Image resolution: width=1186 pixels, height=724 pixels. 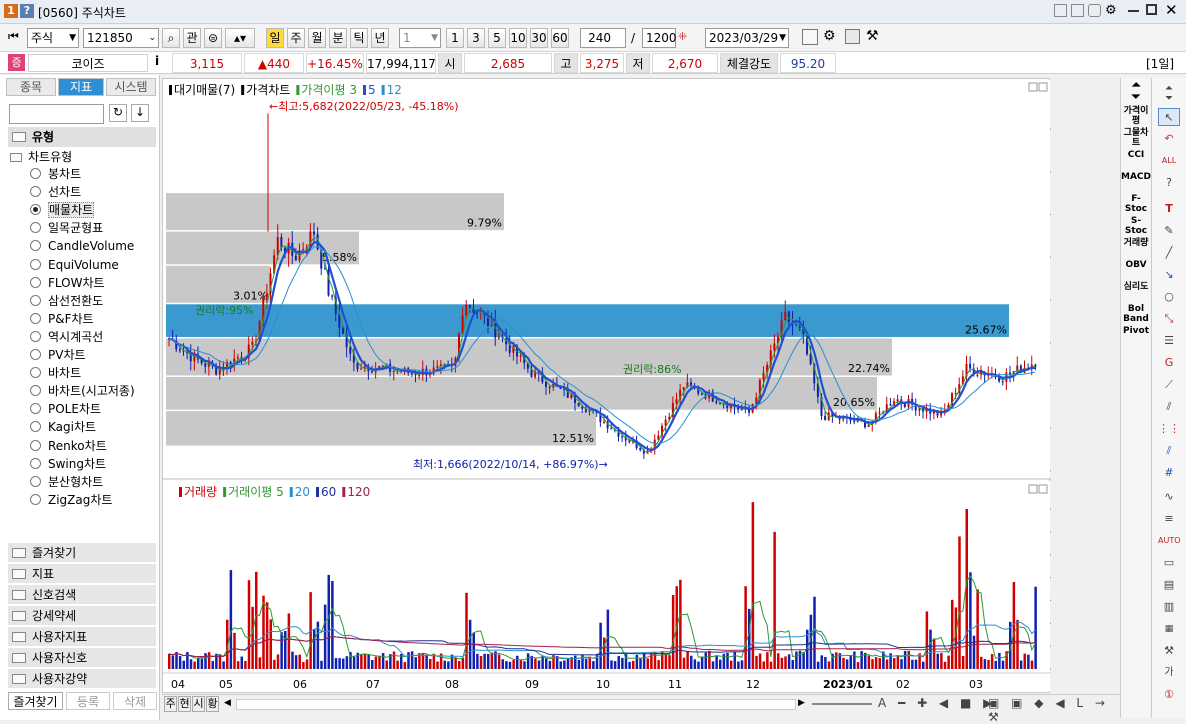 I want to click on info-tool-icon: ①, so click(x=1169, y=695).